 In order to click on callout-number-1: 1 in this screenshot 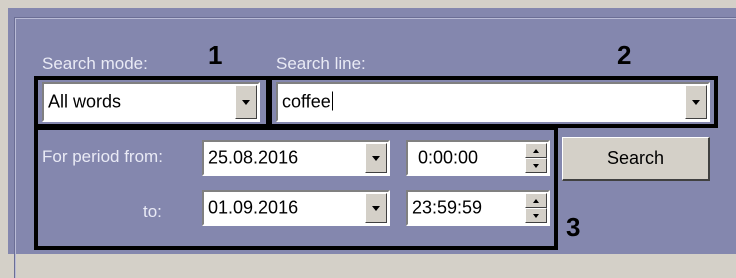, I will do `click(215, 55)`.